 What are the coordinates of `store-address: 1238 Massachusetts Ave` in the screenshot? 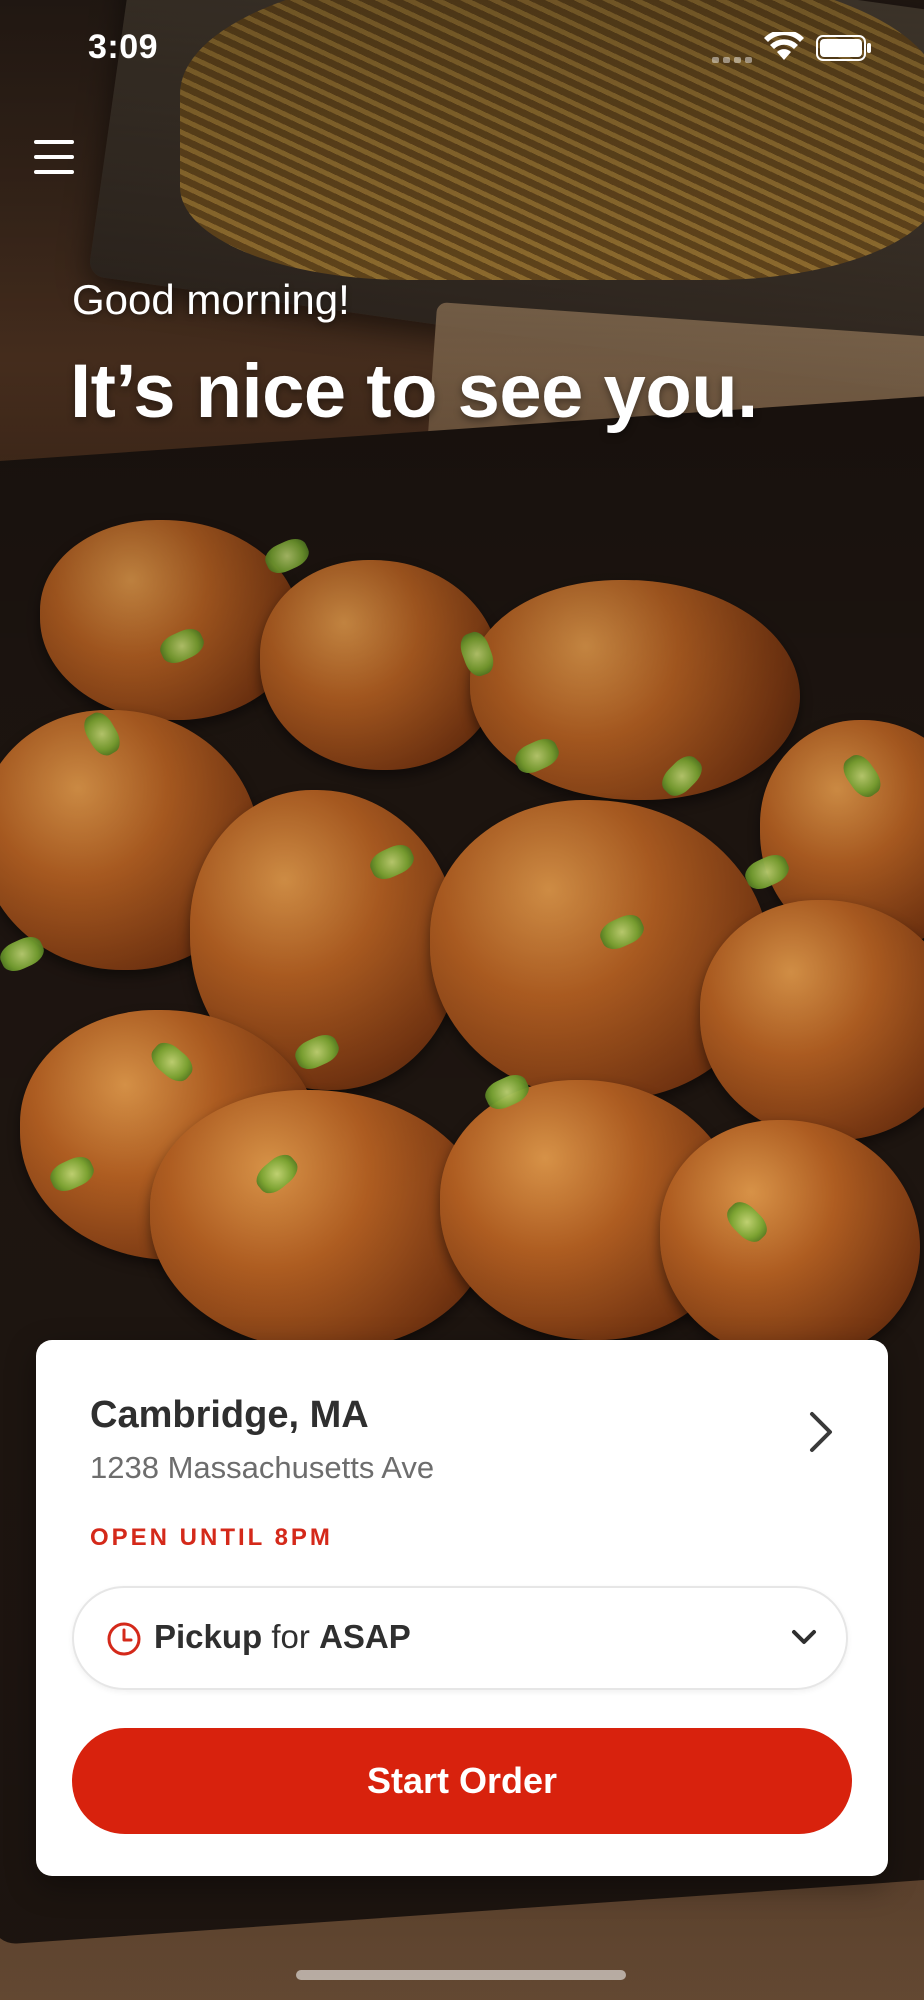 It's located at (262, 1467).